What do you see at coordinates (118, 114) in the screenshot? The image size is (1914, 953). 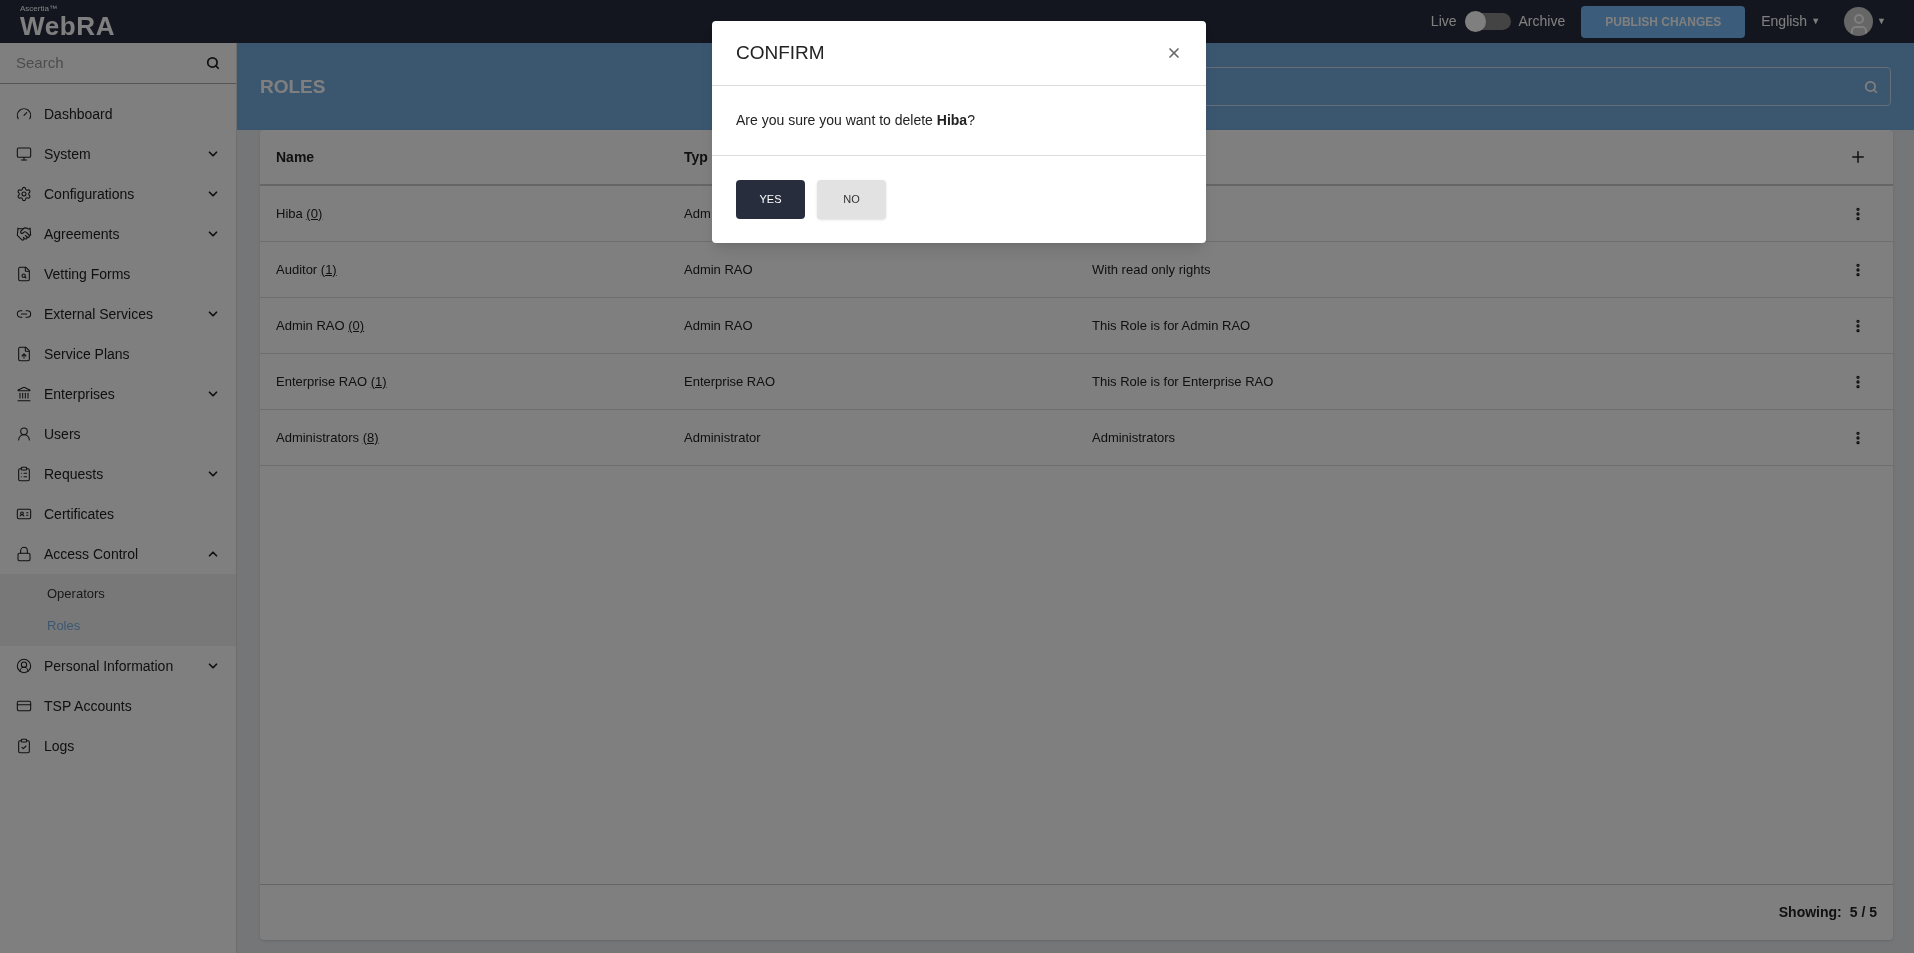 I see `sidebar-item: Dashboard` at bounding box center [118, 114].